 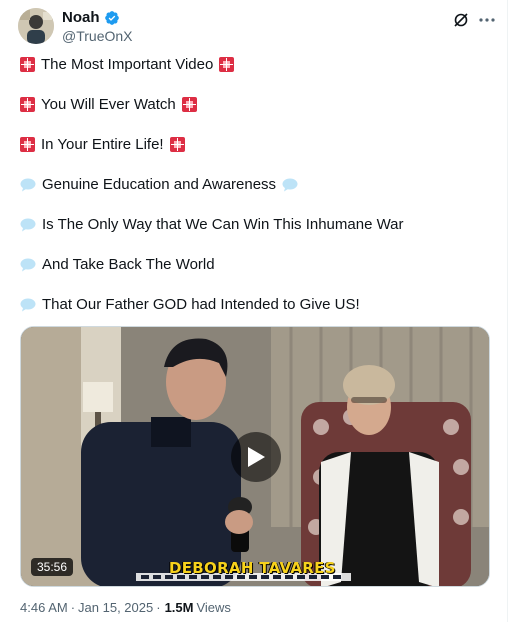 I want to click on tweet-line: You Will Ever Watch, so click(x=108, y=104).